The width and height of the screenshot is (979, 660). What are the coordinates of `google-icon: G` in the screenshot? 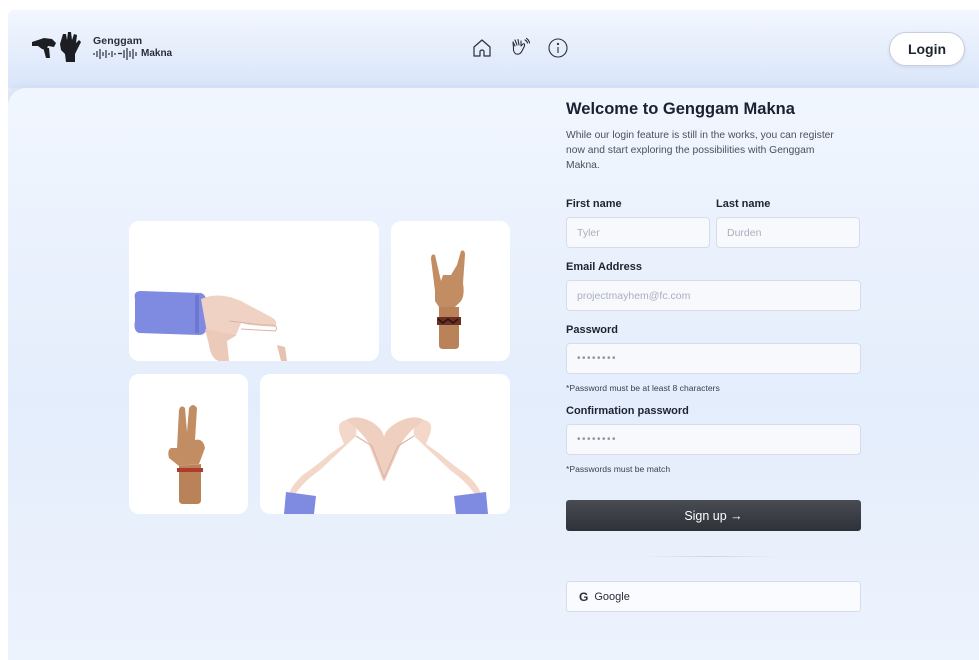 It's located at (584, 596).